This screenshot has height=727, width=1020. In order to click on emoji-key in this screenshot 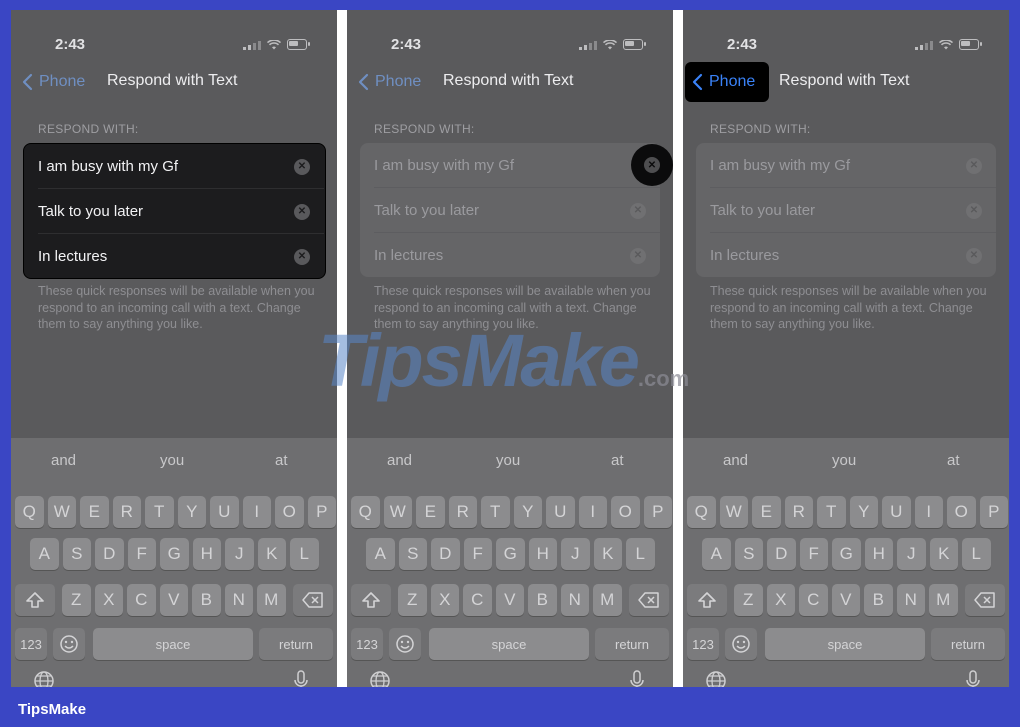, I will do `click(69, 644)`.